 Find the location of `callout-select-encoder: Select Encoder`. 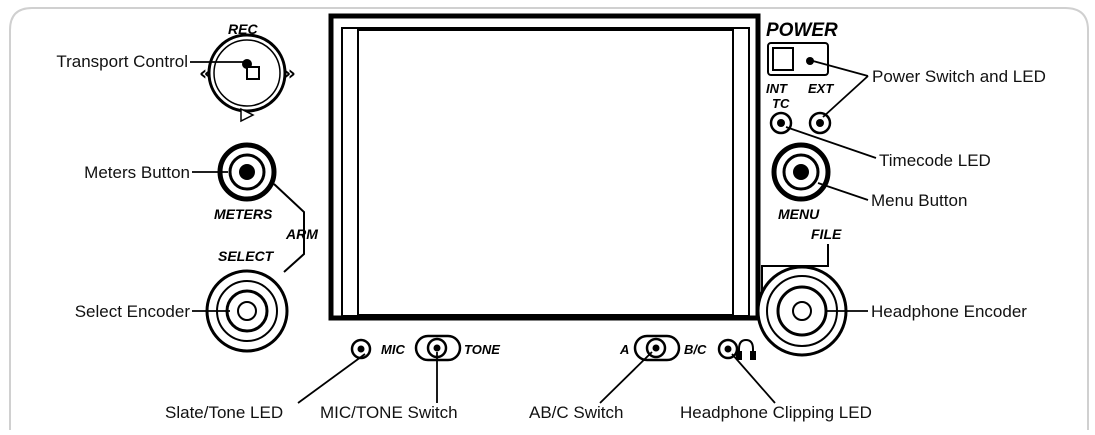

callout-select-encoder: Select Encoder is located at coordinates (133, 311).